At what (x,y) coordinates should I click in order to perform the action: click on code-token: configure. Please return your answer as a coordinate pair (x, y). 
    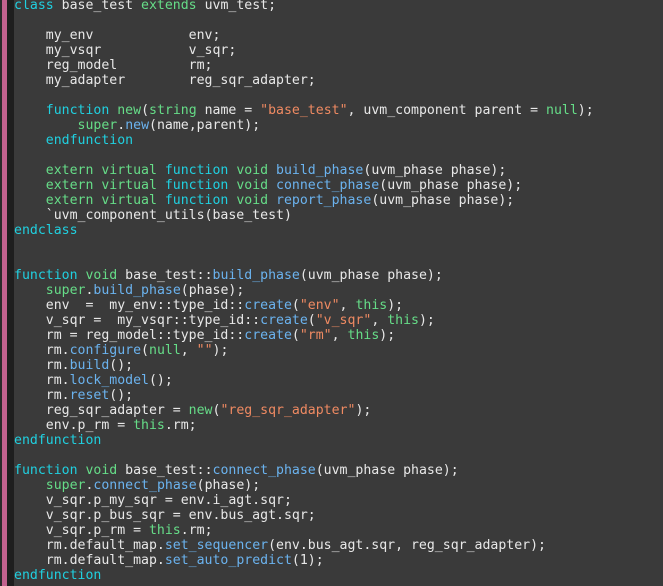
    Looking at the image, I should click on (105, 350).